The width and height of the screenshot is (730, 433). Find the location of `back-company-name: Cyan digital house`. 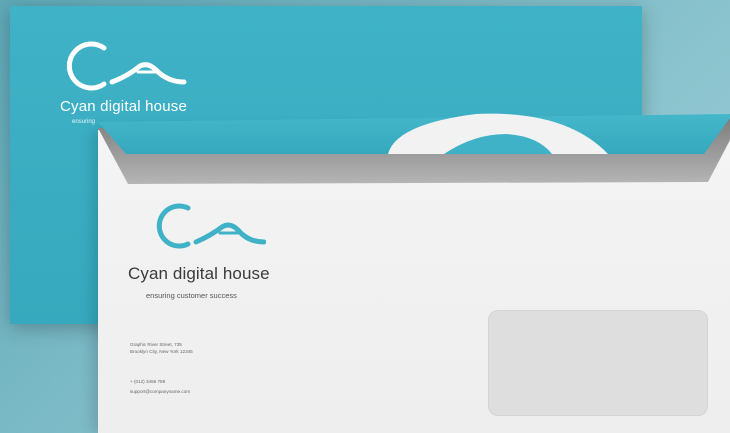

back-company-name: Cyan digital house is located at coordinates (124, 106).